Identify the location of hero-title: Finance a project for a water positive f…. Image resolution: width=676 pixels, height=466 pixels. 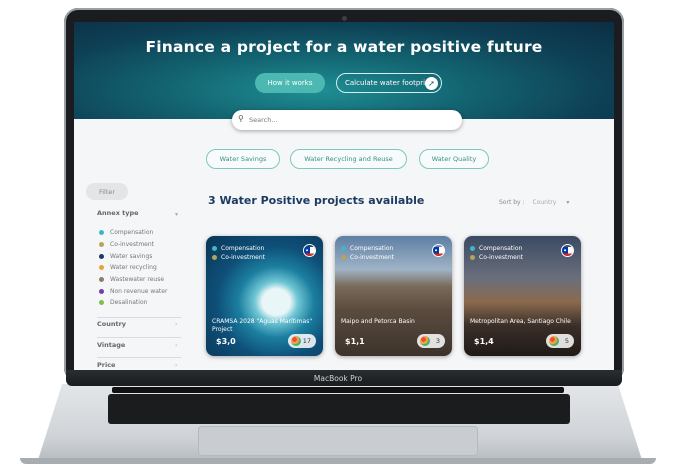
(344, 47).